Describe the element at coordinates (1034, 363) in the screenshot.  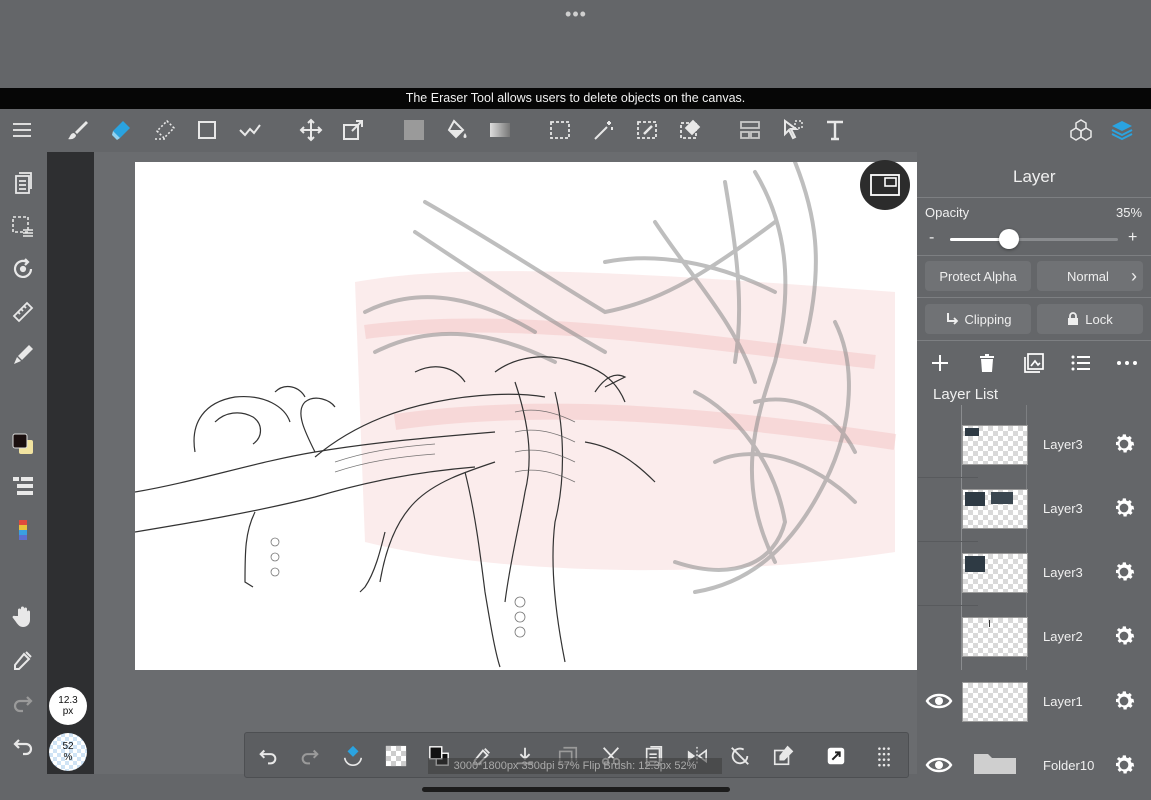
I see `layer-image-icon` at that location.